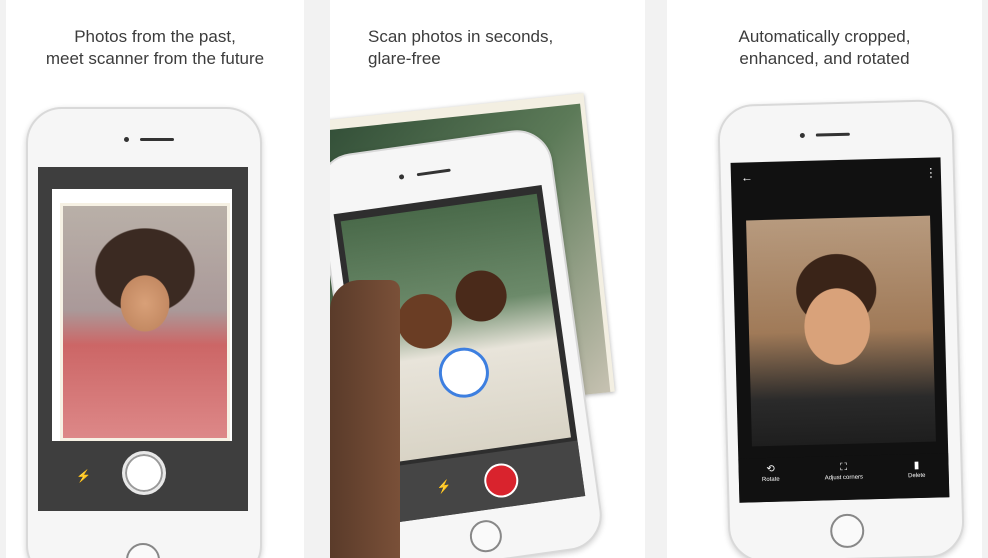 Image resolution: width=988 pixels, height=558 pixels. I want to click on caption-line-2: glare-free, so click(404, 58).